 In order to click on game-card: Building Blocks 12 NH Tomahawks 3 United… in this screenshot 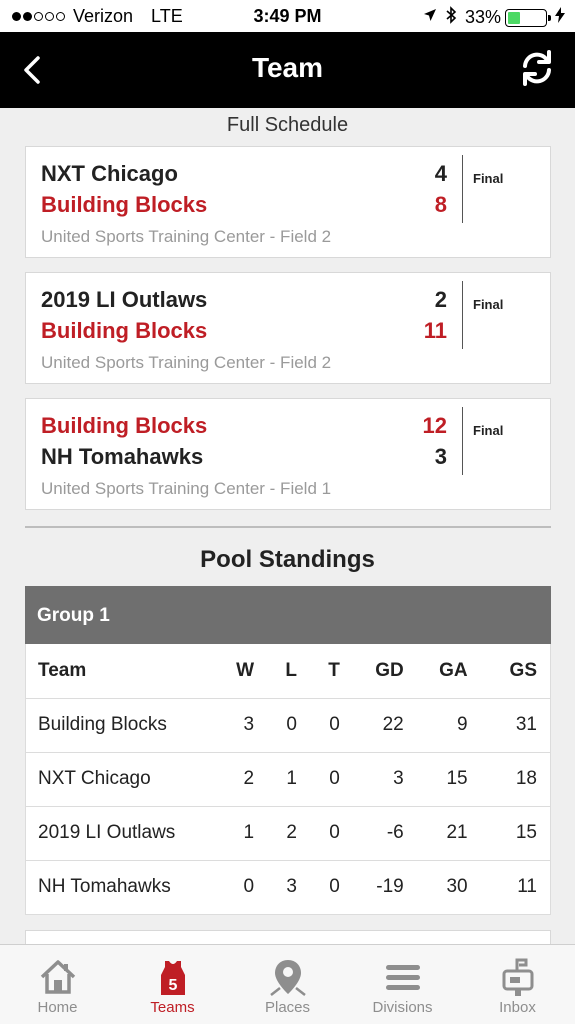, I will do `click(288, 454)`.